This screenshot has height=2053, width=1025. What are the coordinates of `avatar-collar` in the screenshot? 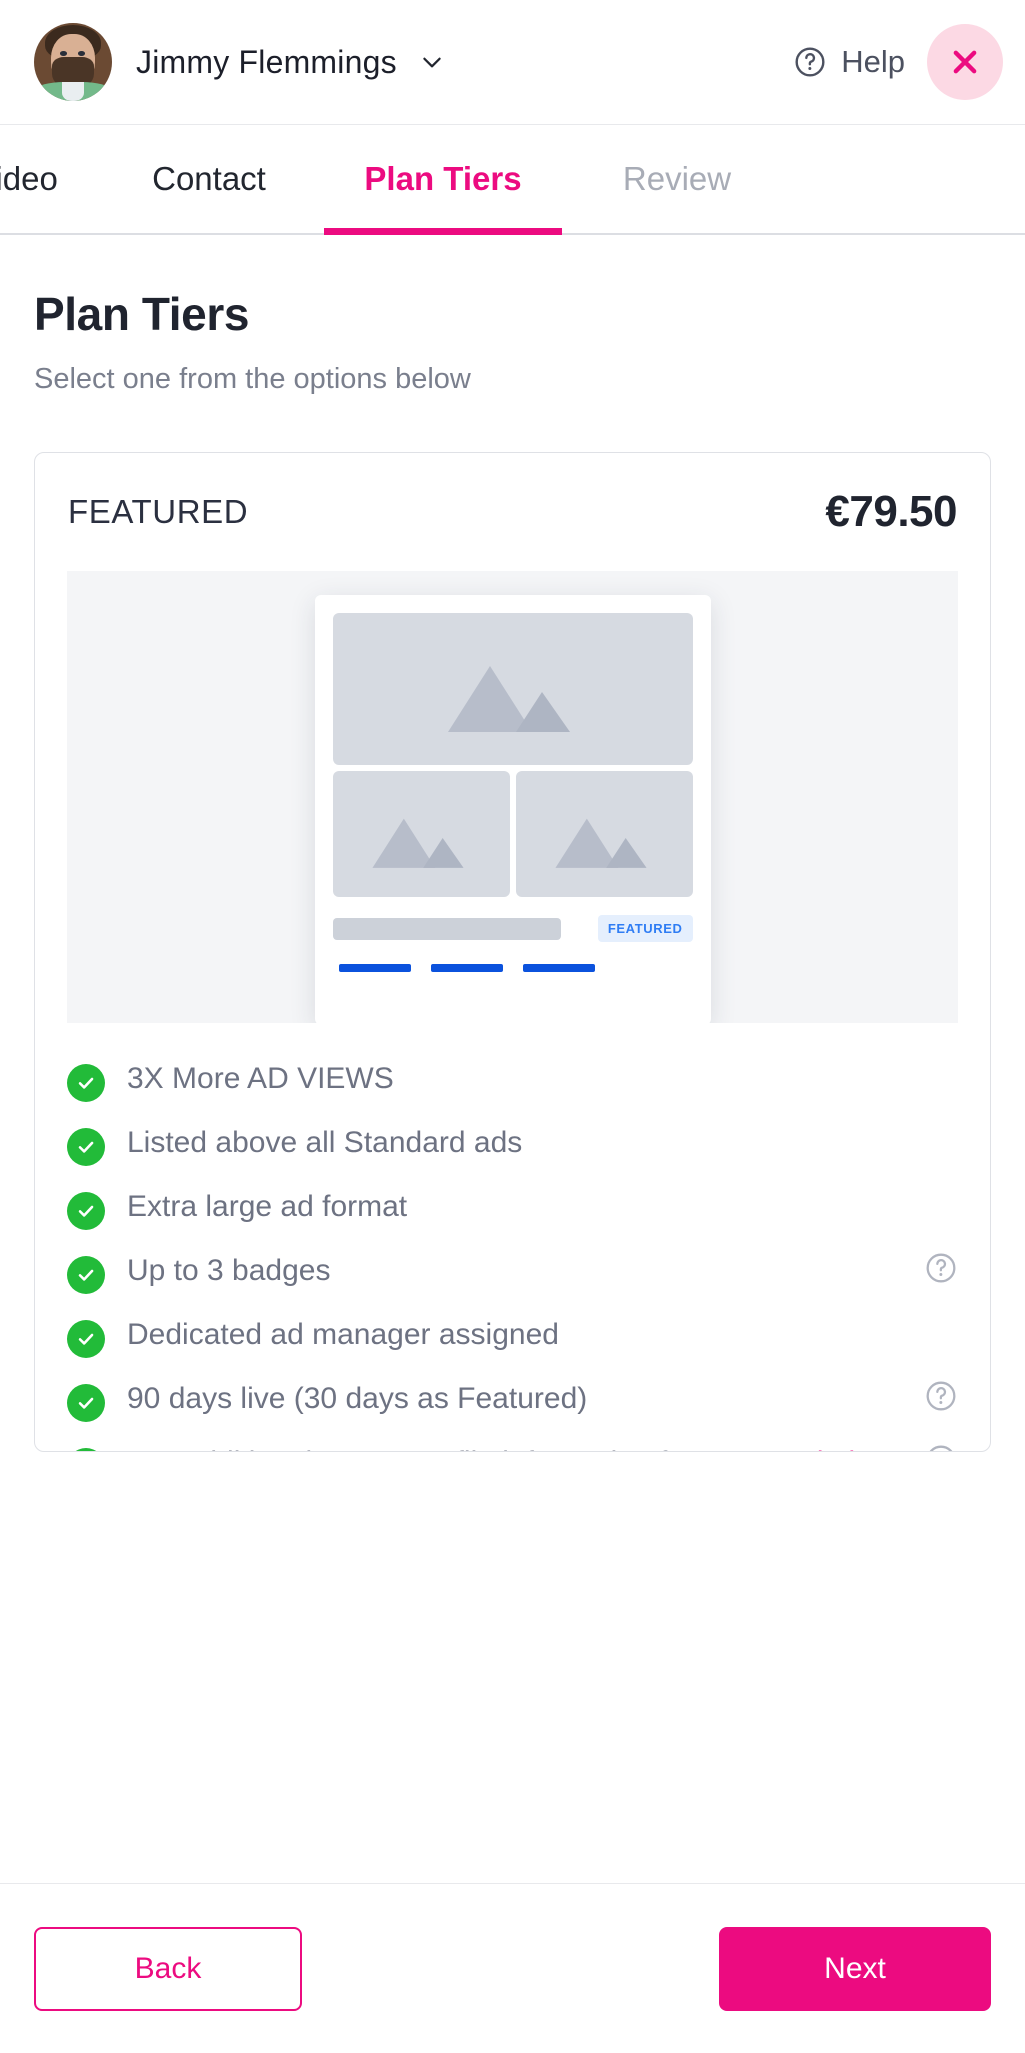 It's located at (73, 91).